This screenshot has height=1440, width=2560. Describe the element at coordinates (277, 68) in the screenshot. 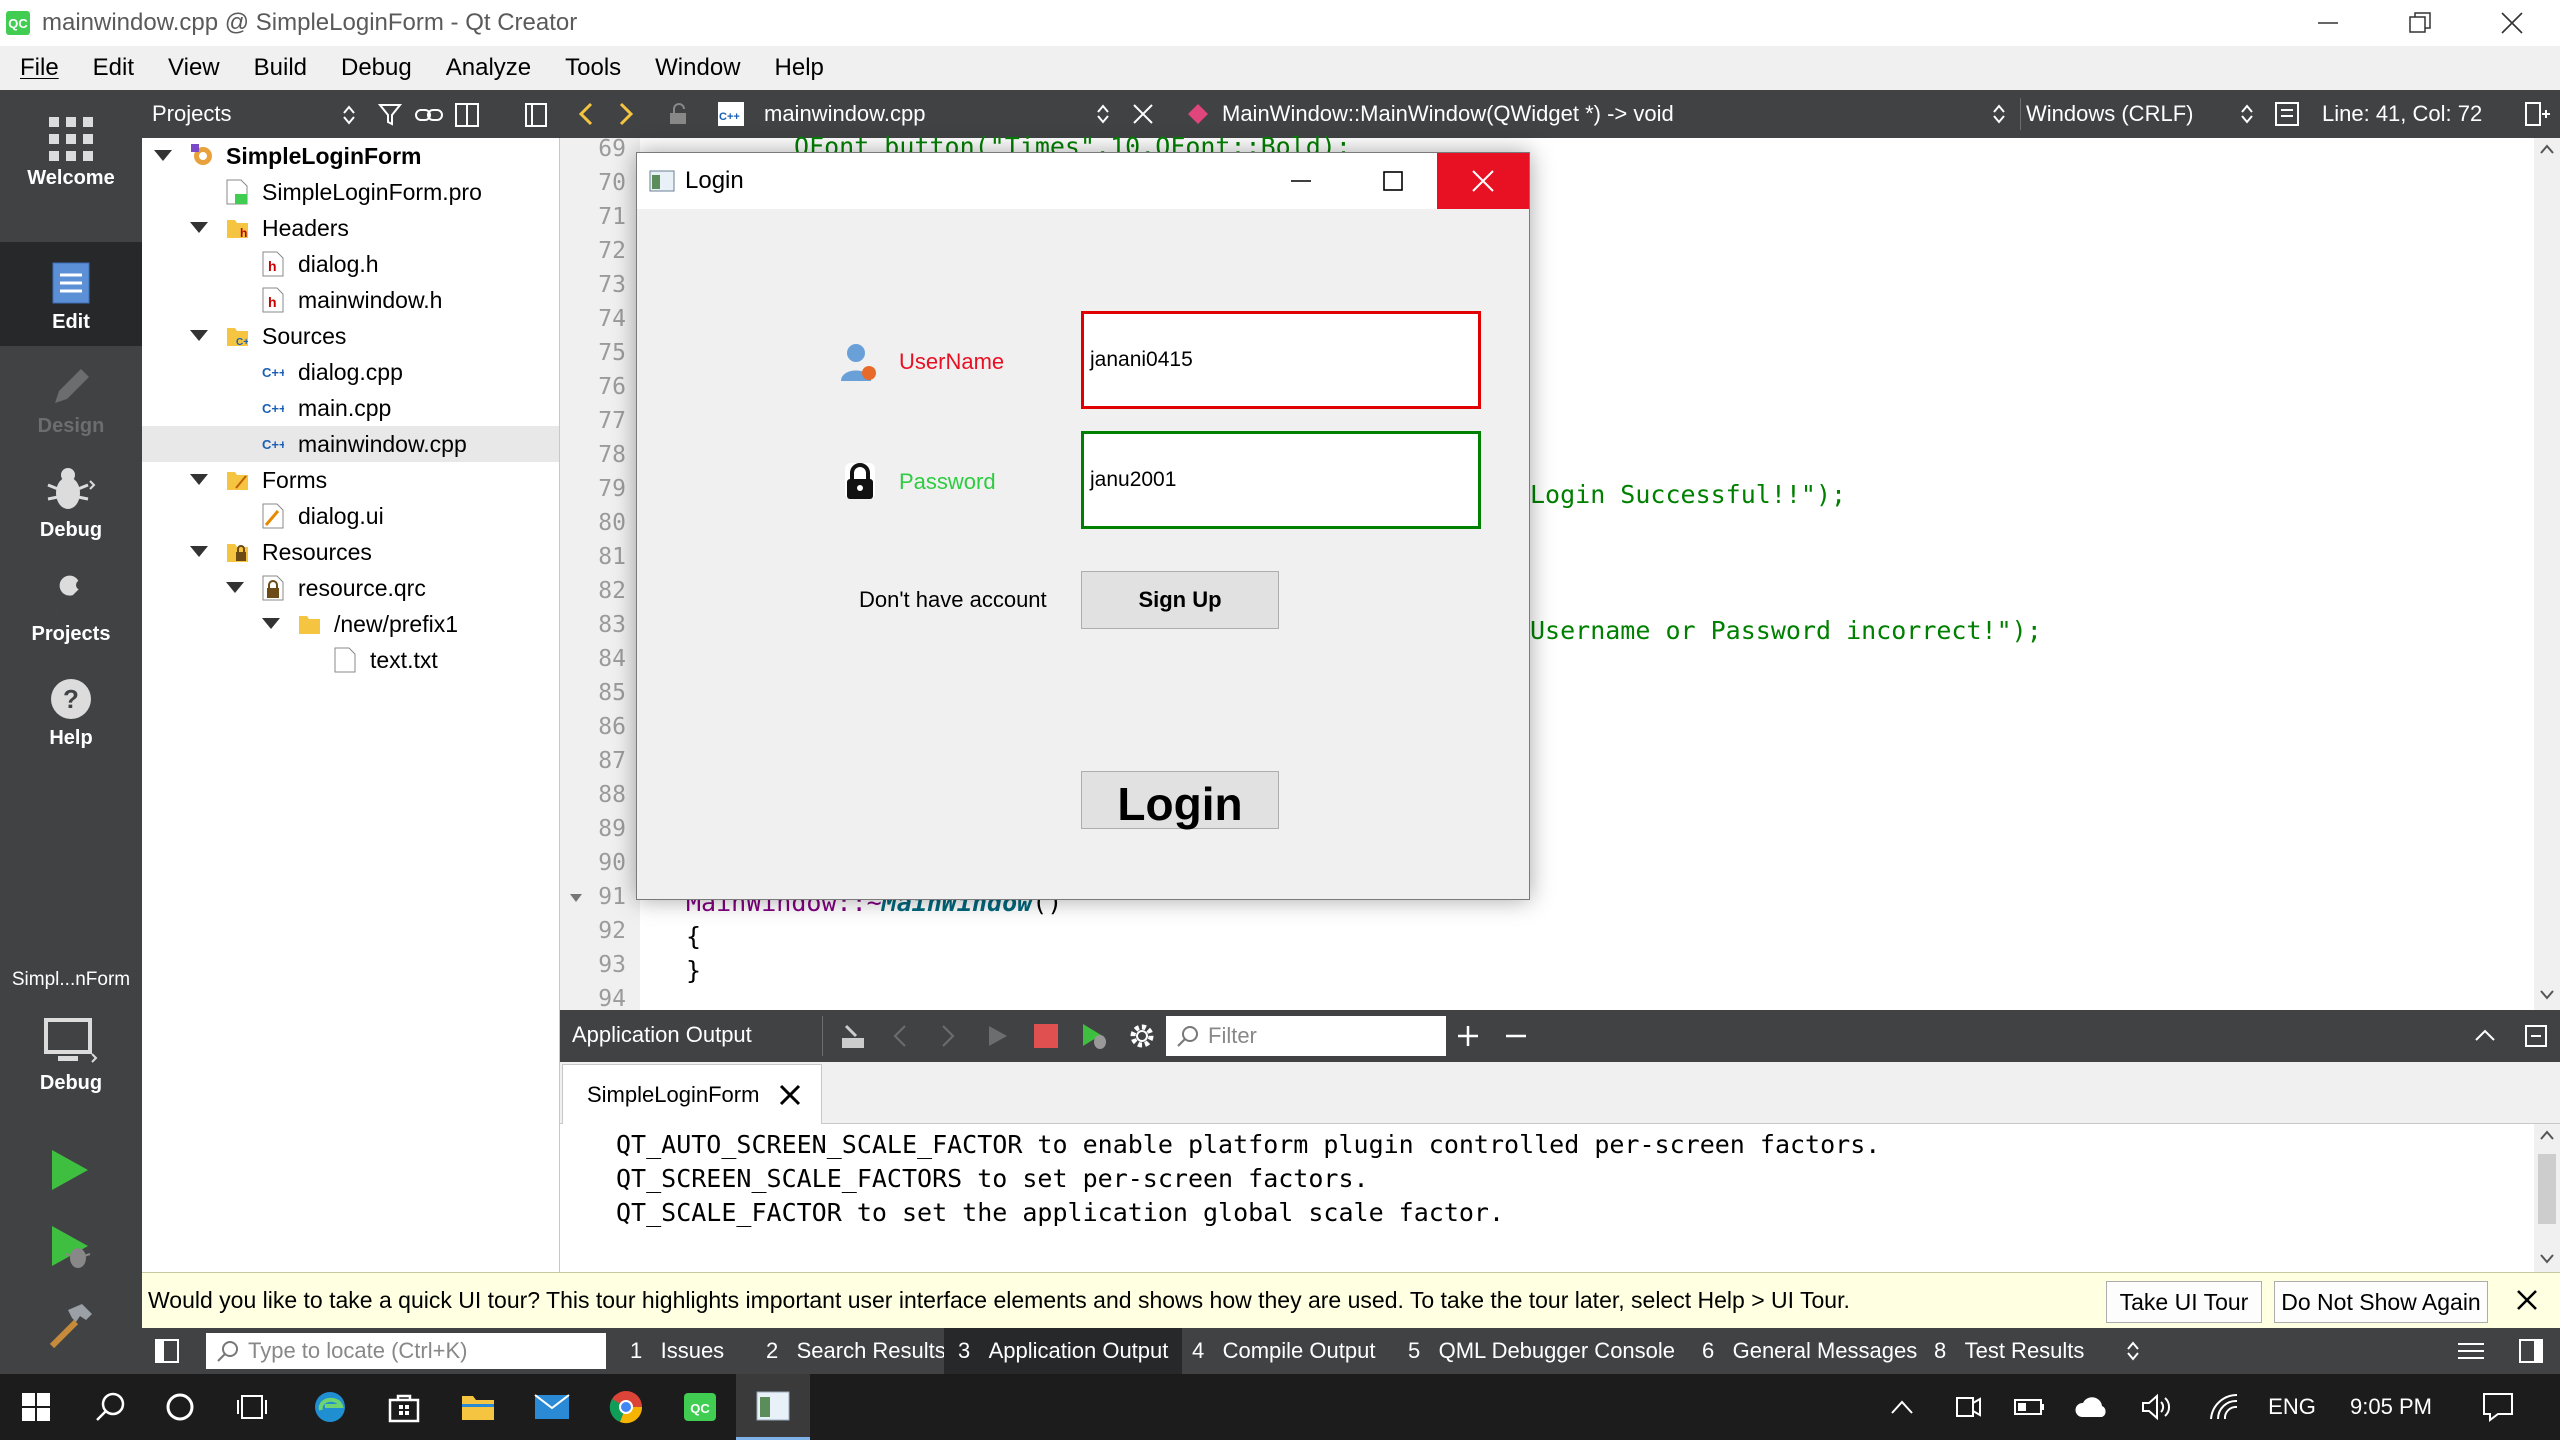

I see `menu-build: Build` at that location.